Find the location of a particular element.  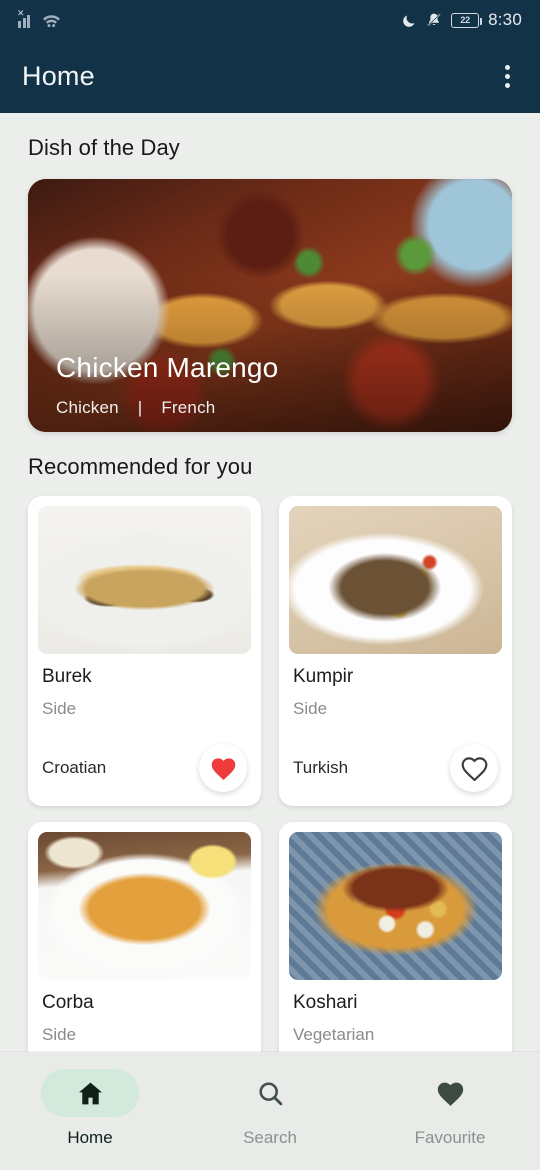

nav-item-favourite: Favourite is located at coordinates (450, 1108).